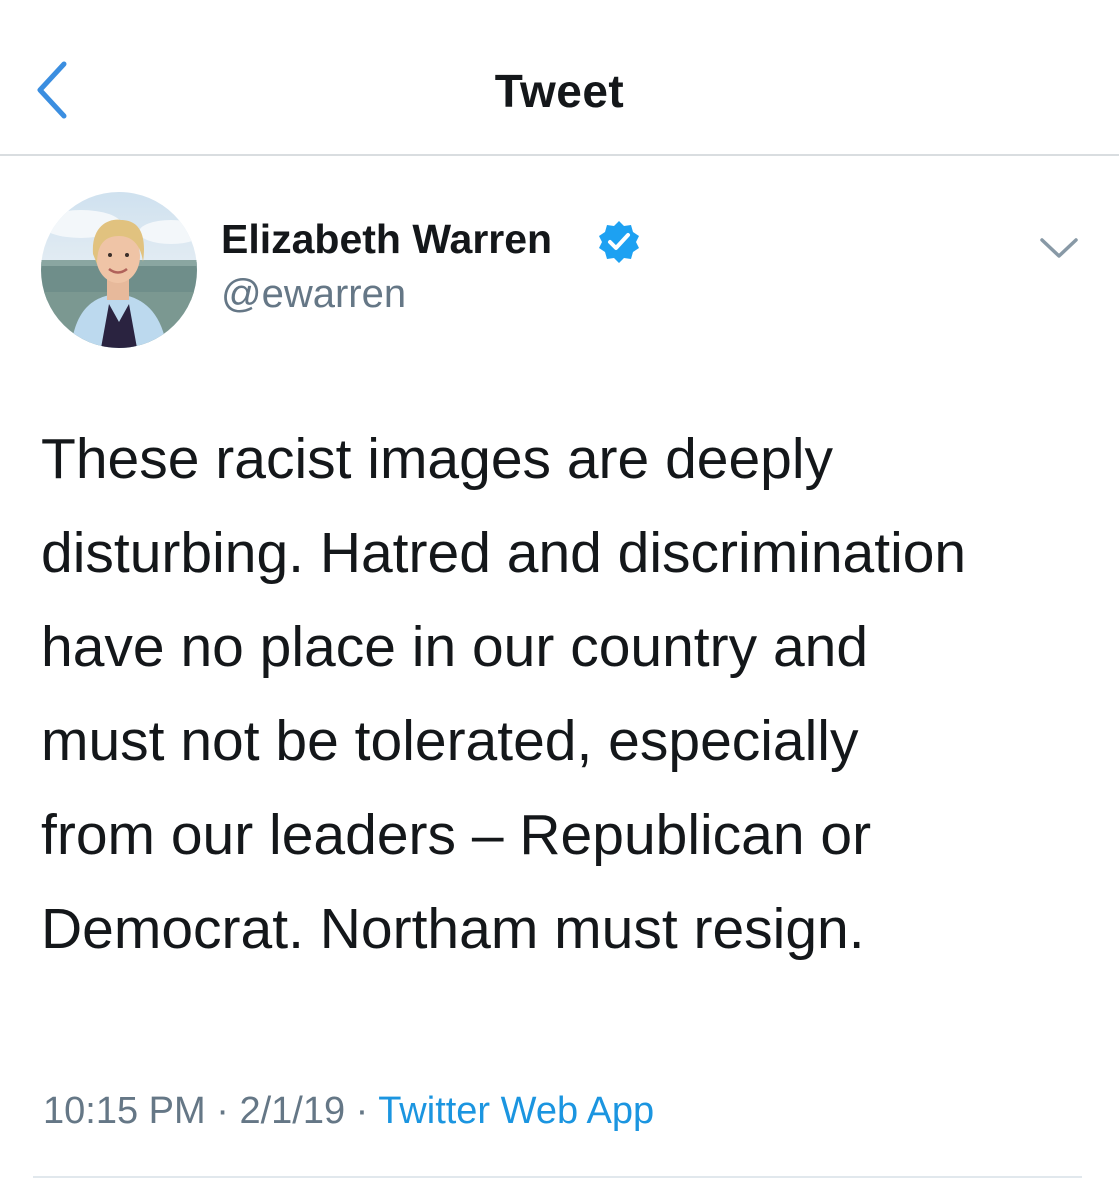 The height and width of the screenshot is (1183, 1119). What do you see at coordinates (313, 294) in the screenshot?
I see `author-handle: @ewarren` at bounding box center [313, 294].